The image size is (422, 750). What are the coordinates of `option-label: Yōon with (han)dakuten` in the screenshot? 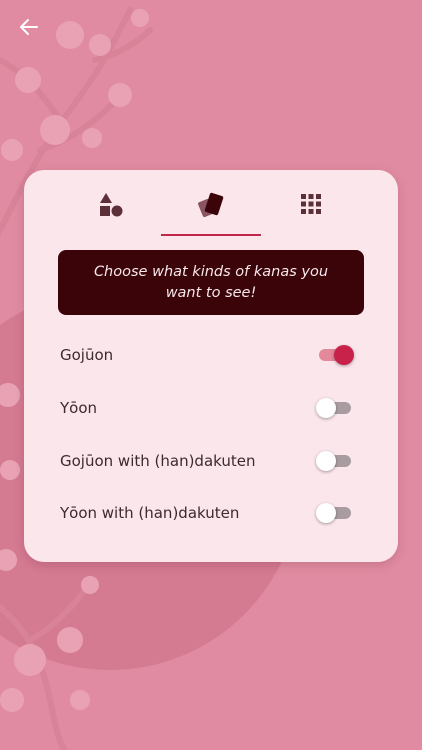 It's located at (150, 513).